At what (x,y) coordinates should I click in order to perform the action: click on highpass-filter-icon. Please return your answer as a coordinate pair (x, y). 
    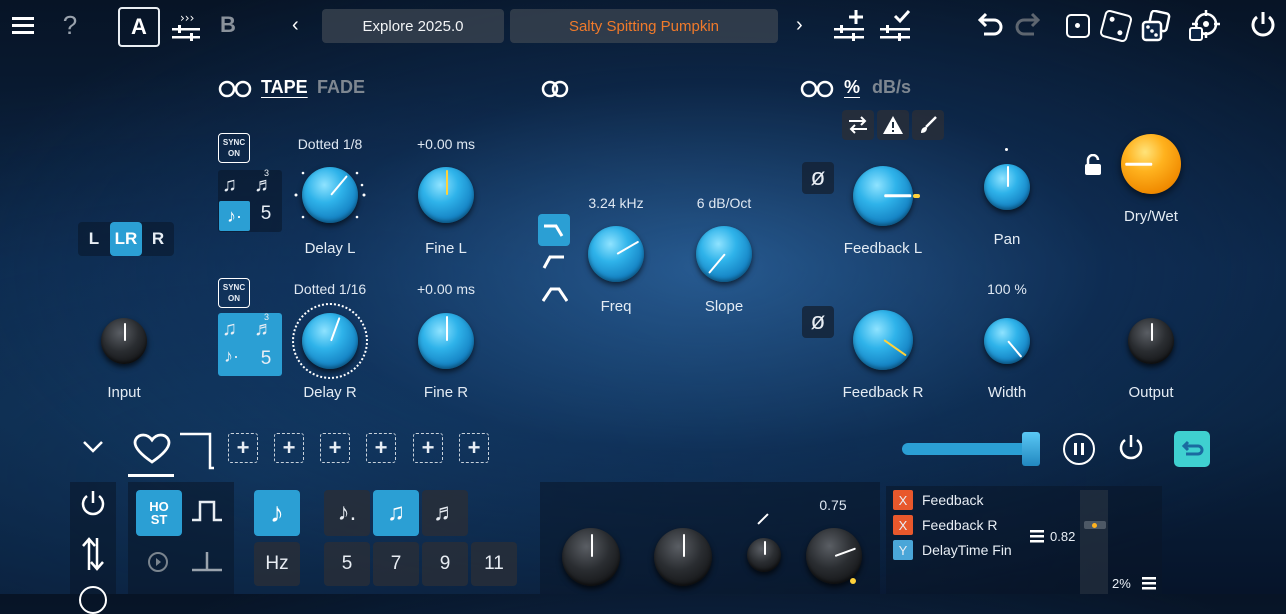
    Looking at the image, I should click on (555, 264).